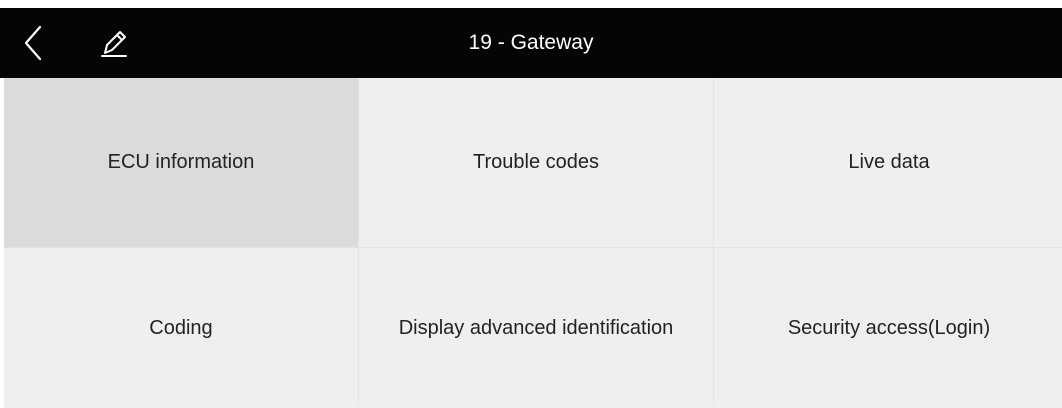 The image size is (1062, 408). I want to click on menu-item-trouble-codes: Trouble codes, so click(536, 162).